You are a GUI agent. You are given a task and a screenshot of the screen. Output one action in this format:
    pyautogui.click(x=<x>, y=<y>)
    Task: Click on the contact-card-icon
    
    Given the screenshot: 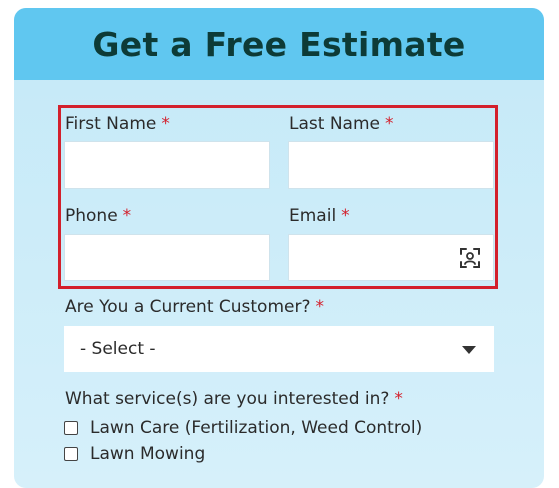 What is the action you would take?
    pyautogui.click(x=470, y=258)
    